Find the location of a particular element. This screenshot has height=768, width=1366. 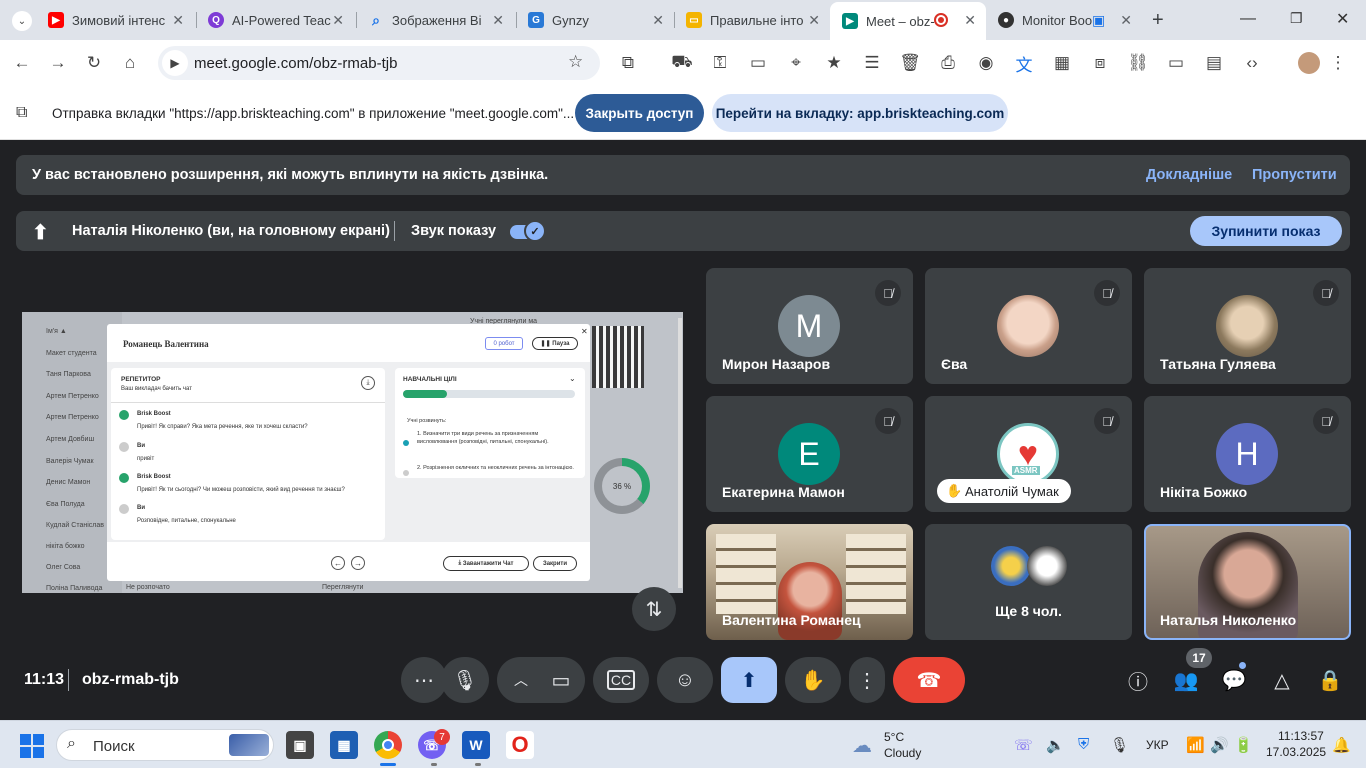

bookmark-star-icon: ☆ is located at coordinates (575, 62).